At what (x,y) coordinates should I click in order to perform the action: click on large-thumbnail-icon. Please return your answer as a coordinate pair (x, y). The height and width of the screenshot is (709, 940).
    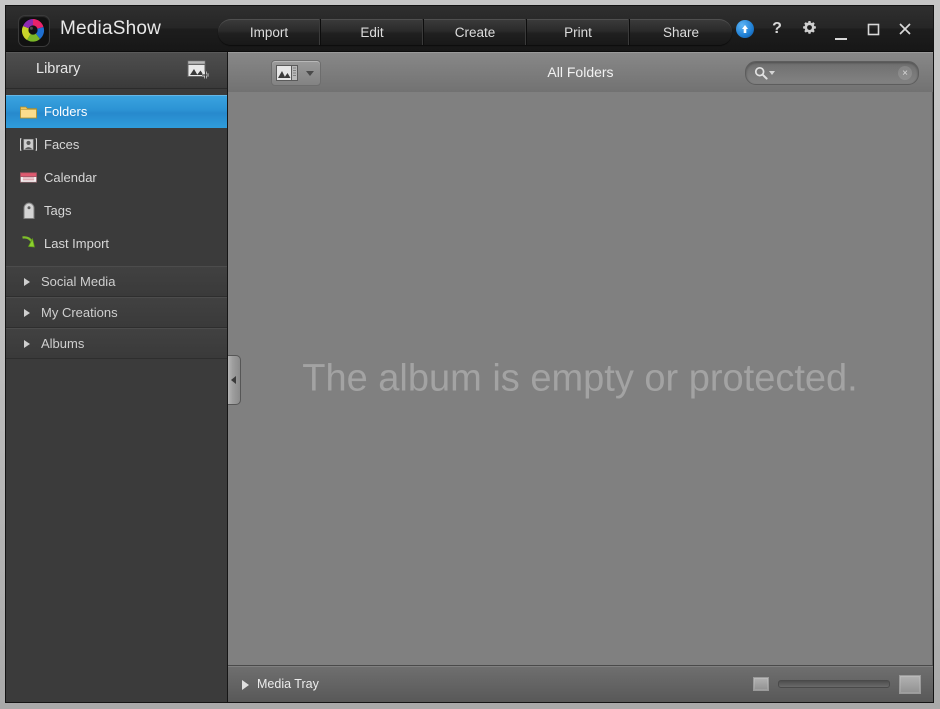
    Looking at the image, I should click on (910, 684).